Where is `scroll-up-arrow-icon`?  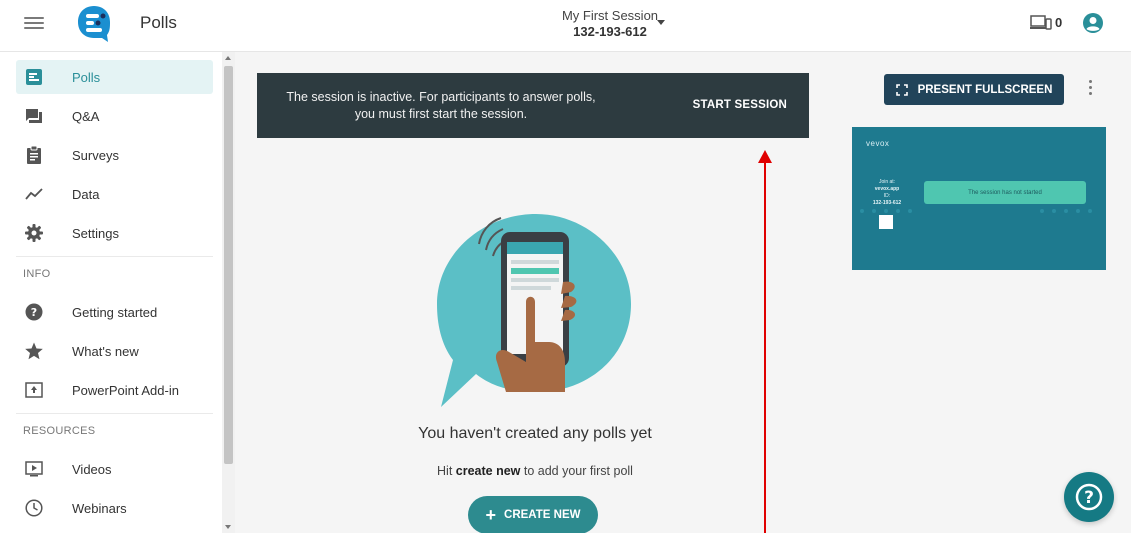 scroll-up-arrow-icon is located at coordinates (228, 58).